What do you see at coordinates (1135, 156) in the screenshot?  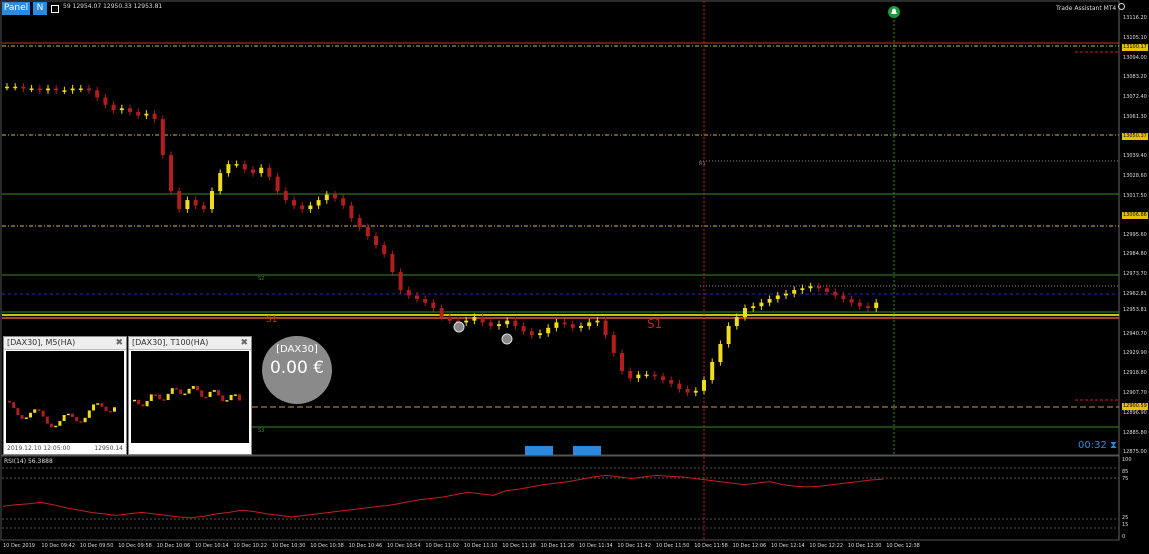 I see `price-axis-label: 13039.40` at bounding box center [1135, 156].